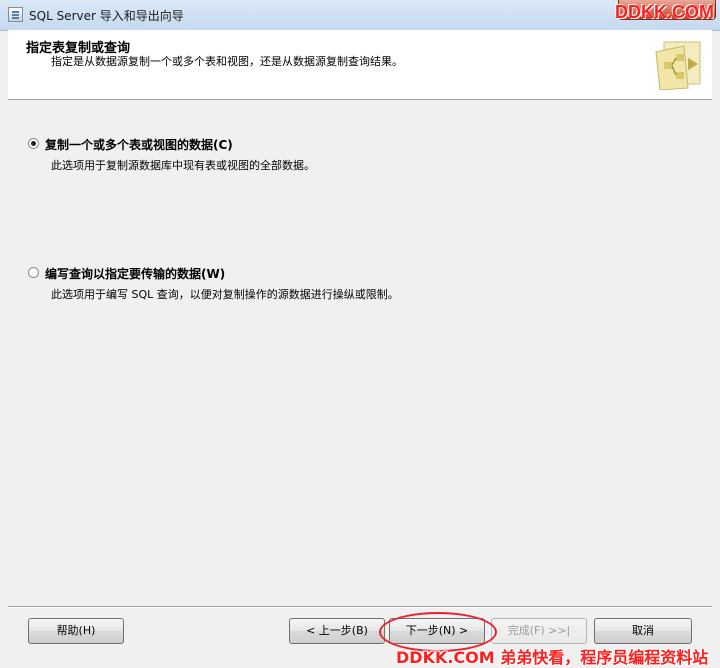 The width and height of the screenshot is (720, 668). What do you see at coordinates (360, 607) in the screenshot?
I see `footer-divider` at bounding box center [360, 607].